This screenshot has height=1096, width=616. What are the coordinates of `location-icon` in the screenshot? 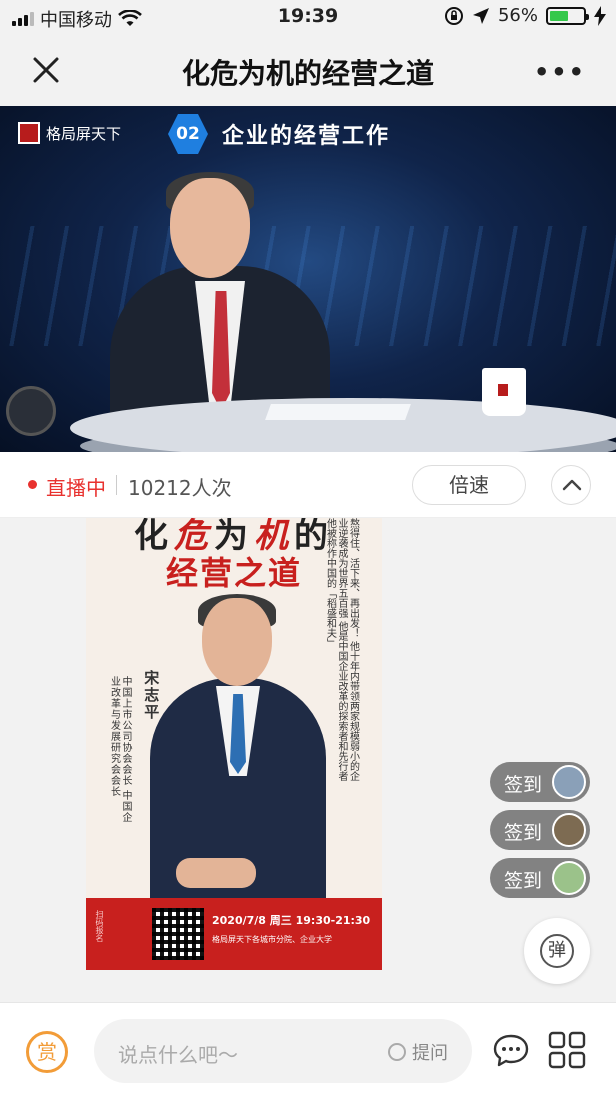 It's located at (480, 15).